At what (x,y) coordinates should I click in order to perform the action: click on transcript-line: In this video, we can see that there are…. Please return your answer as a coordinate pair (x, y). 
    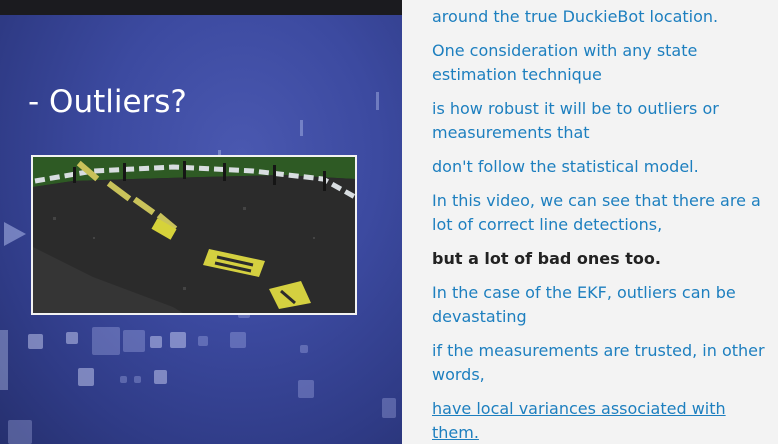
    Looking at the image, I should click on (604, 213).